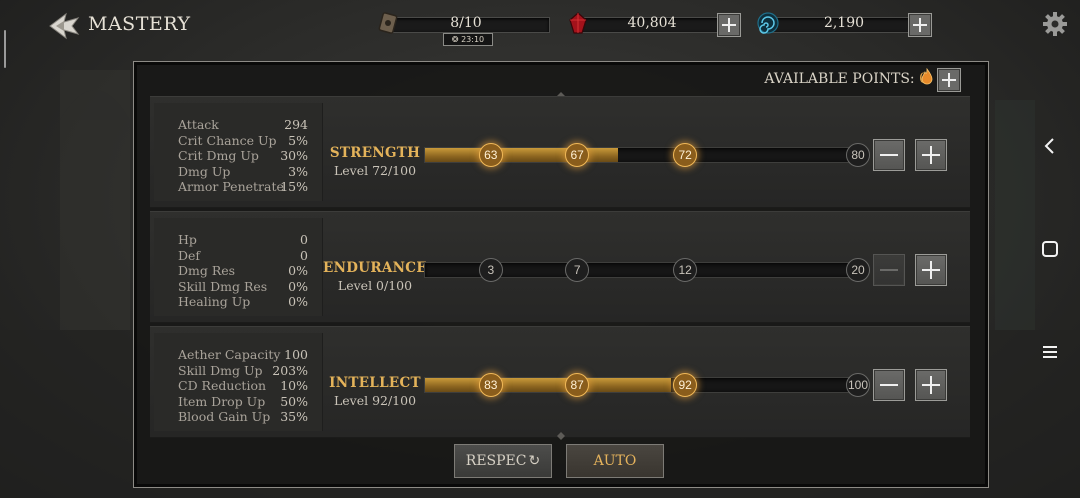 The height and width of the screenshot is (498, 1080). I want to click on blood-value: 40,804, so click(652, 23).